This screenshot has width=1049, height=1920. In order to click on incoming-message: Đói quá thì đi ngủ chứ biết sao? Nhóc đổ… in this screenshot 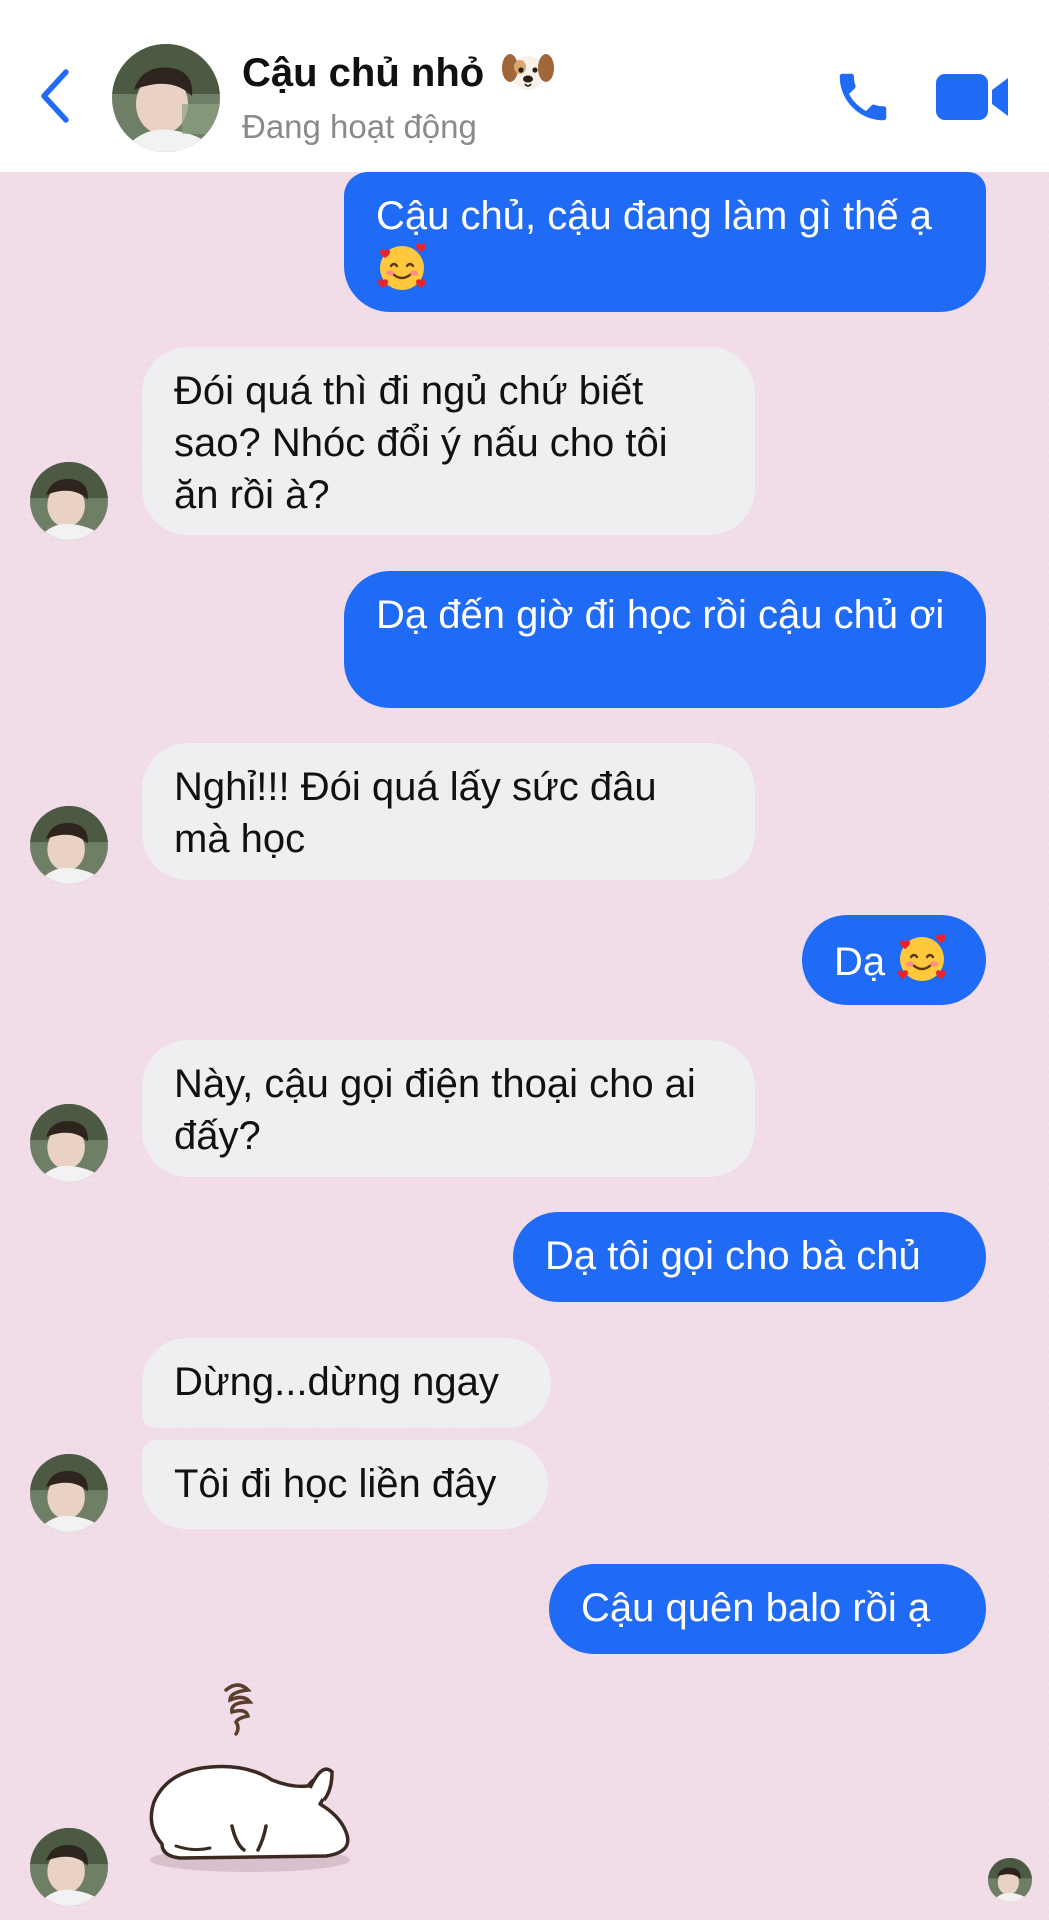, I will do `click(448, 441)`.